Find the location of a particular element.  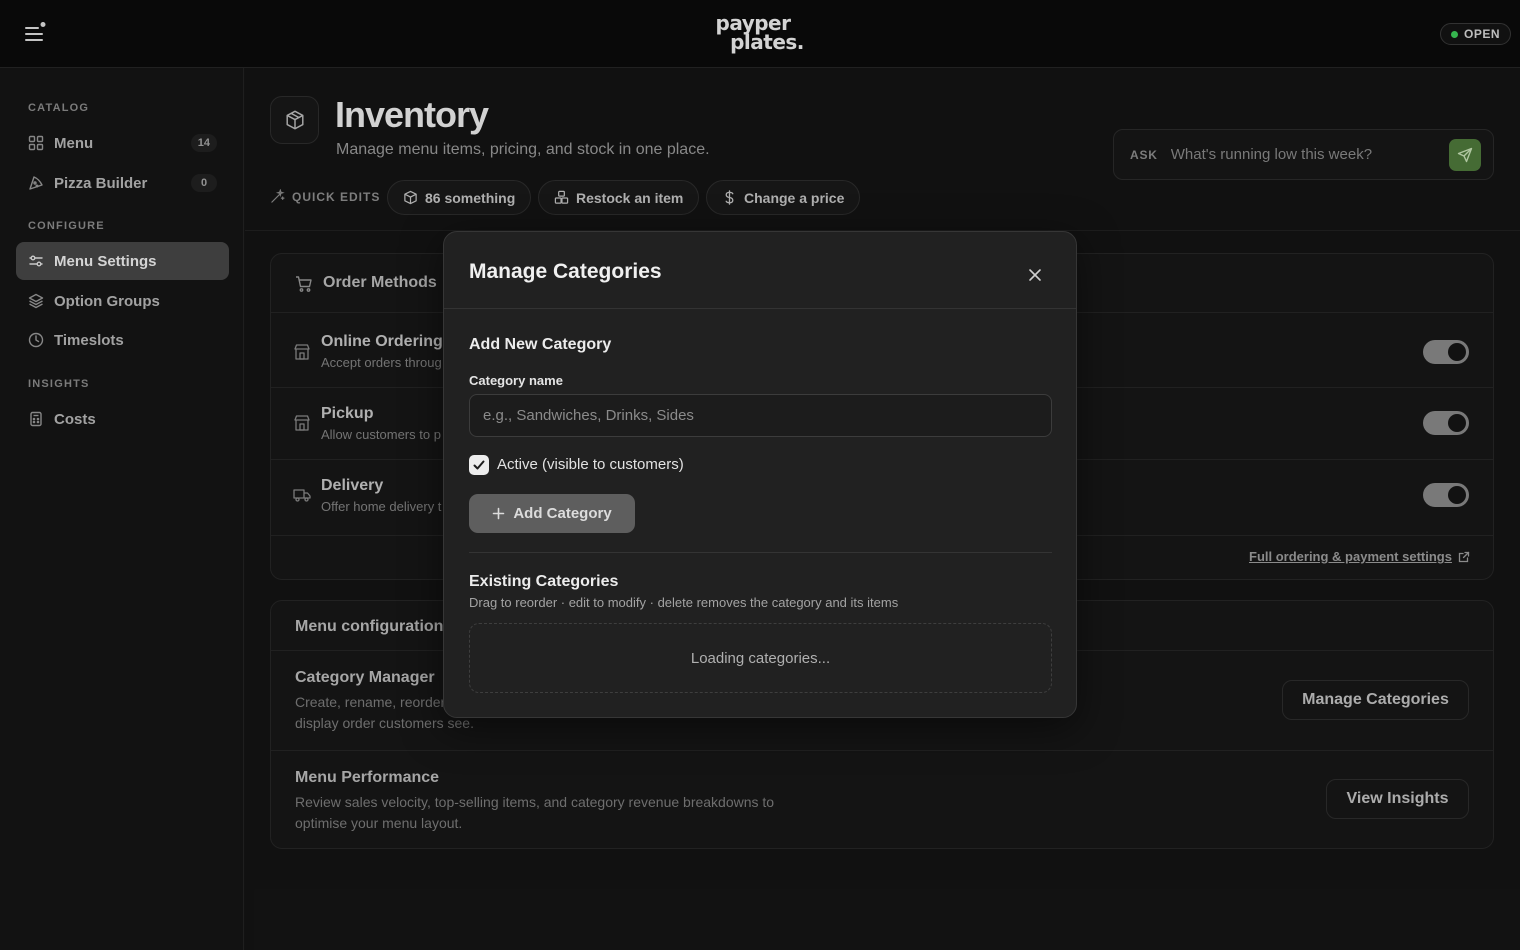

add-new-category-heading: Add New Category is located at coordinates (540, 344).